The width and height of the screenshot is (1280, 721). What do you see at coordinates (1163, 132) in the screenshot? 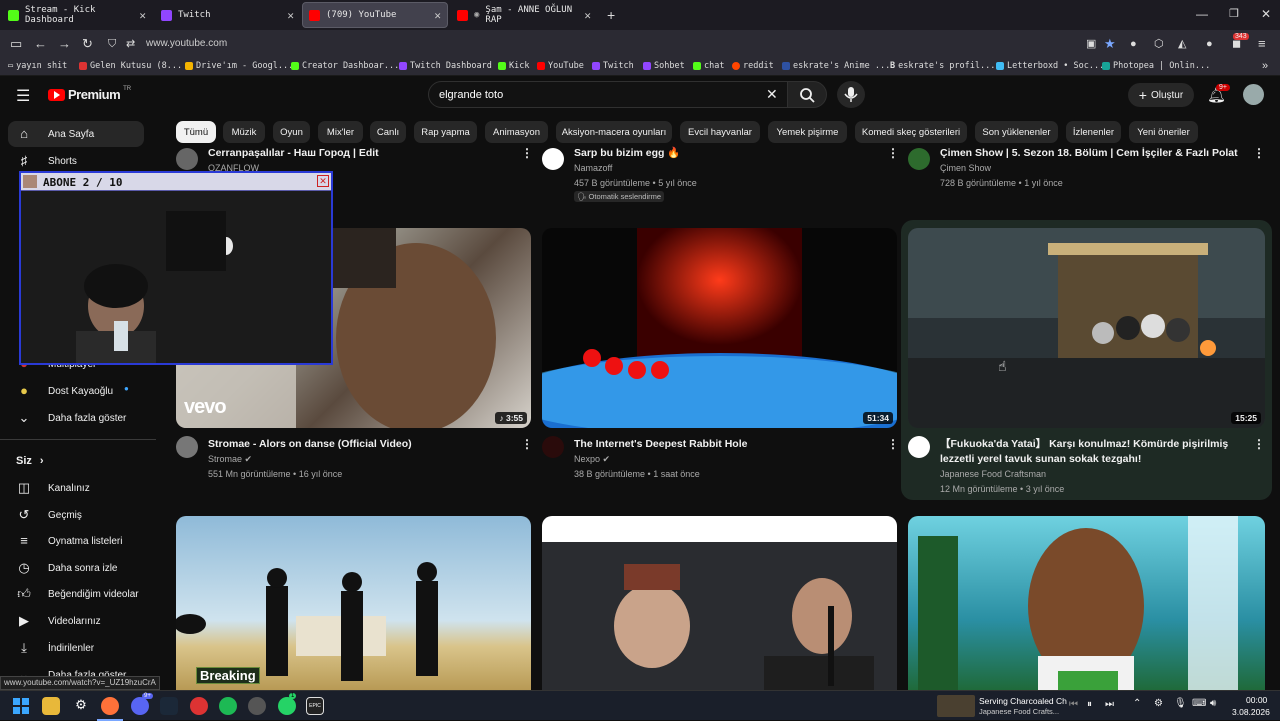
I see `chip-new-to-you: Yeni öneriler` at bounding box center [1163, 132].